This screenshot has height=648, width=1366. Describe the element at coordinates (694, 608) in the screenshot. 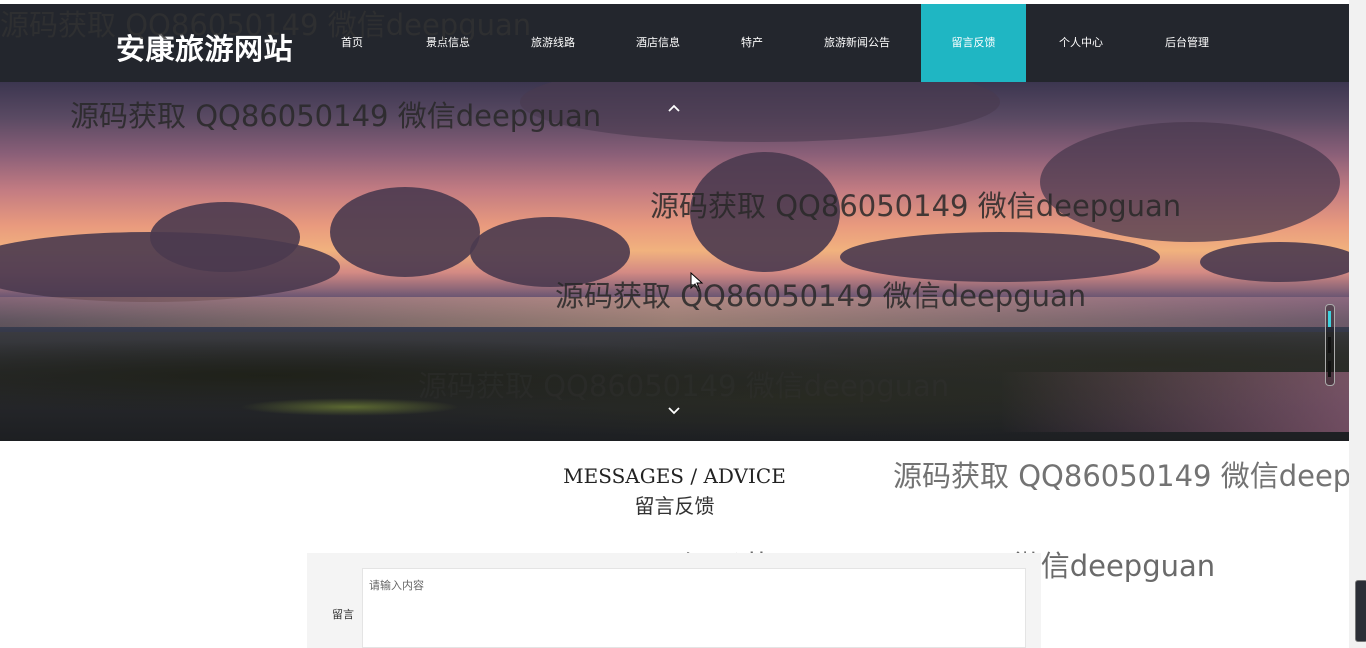

I see `message-textarea` at that location.